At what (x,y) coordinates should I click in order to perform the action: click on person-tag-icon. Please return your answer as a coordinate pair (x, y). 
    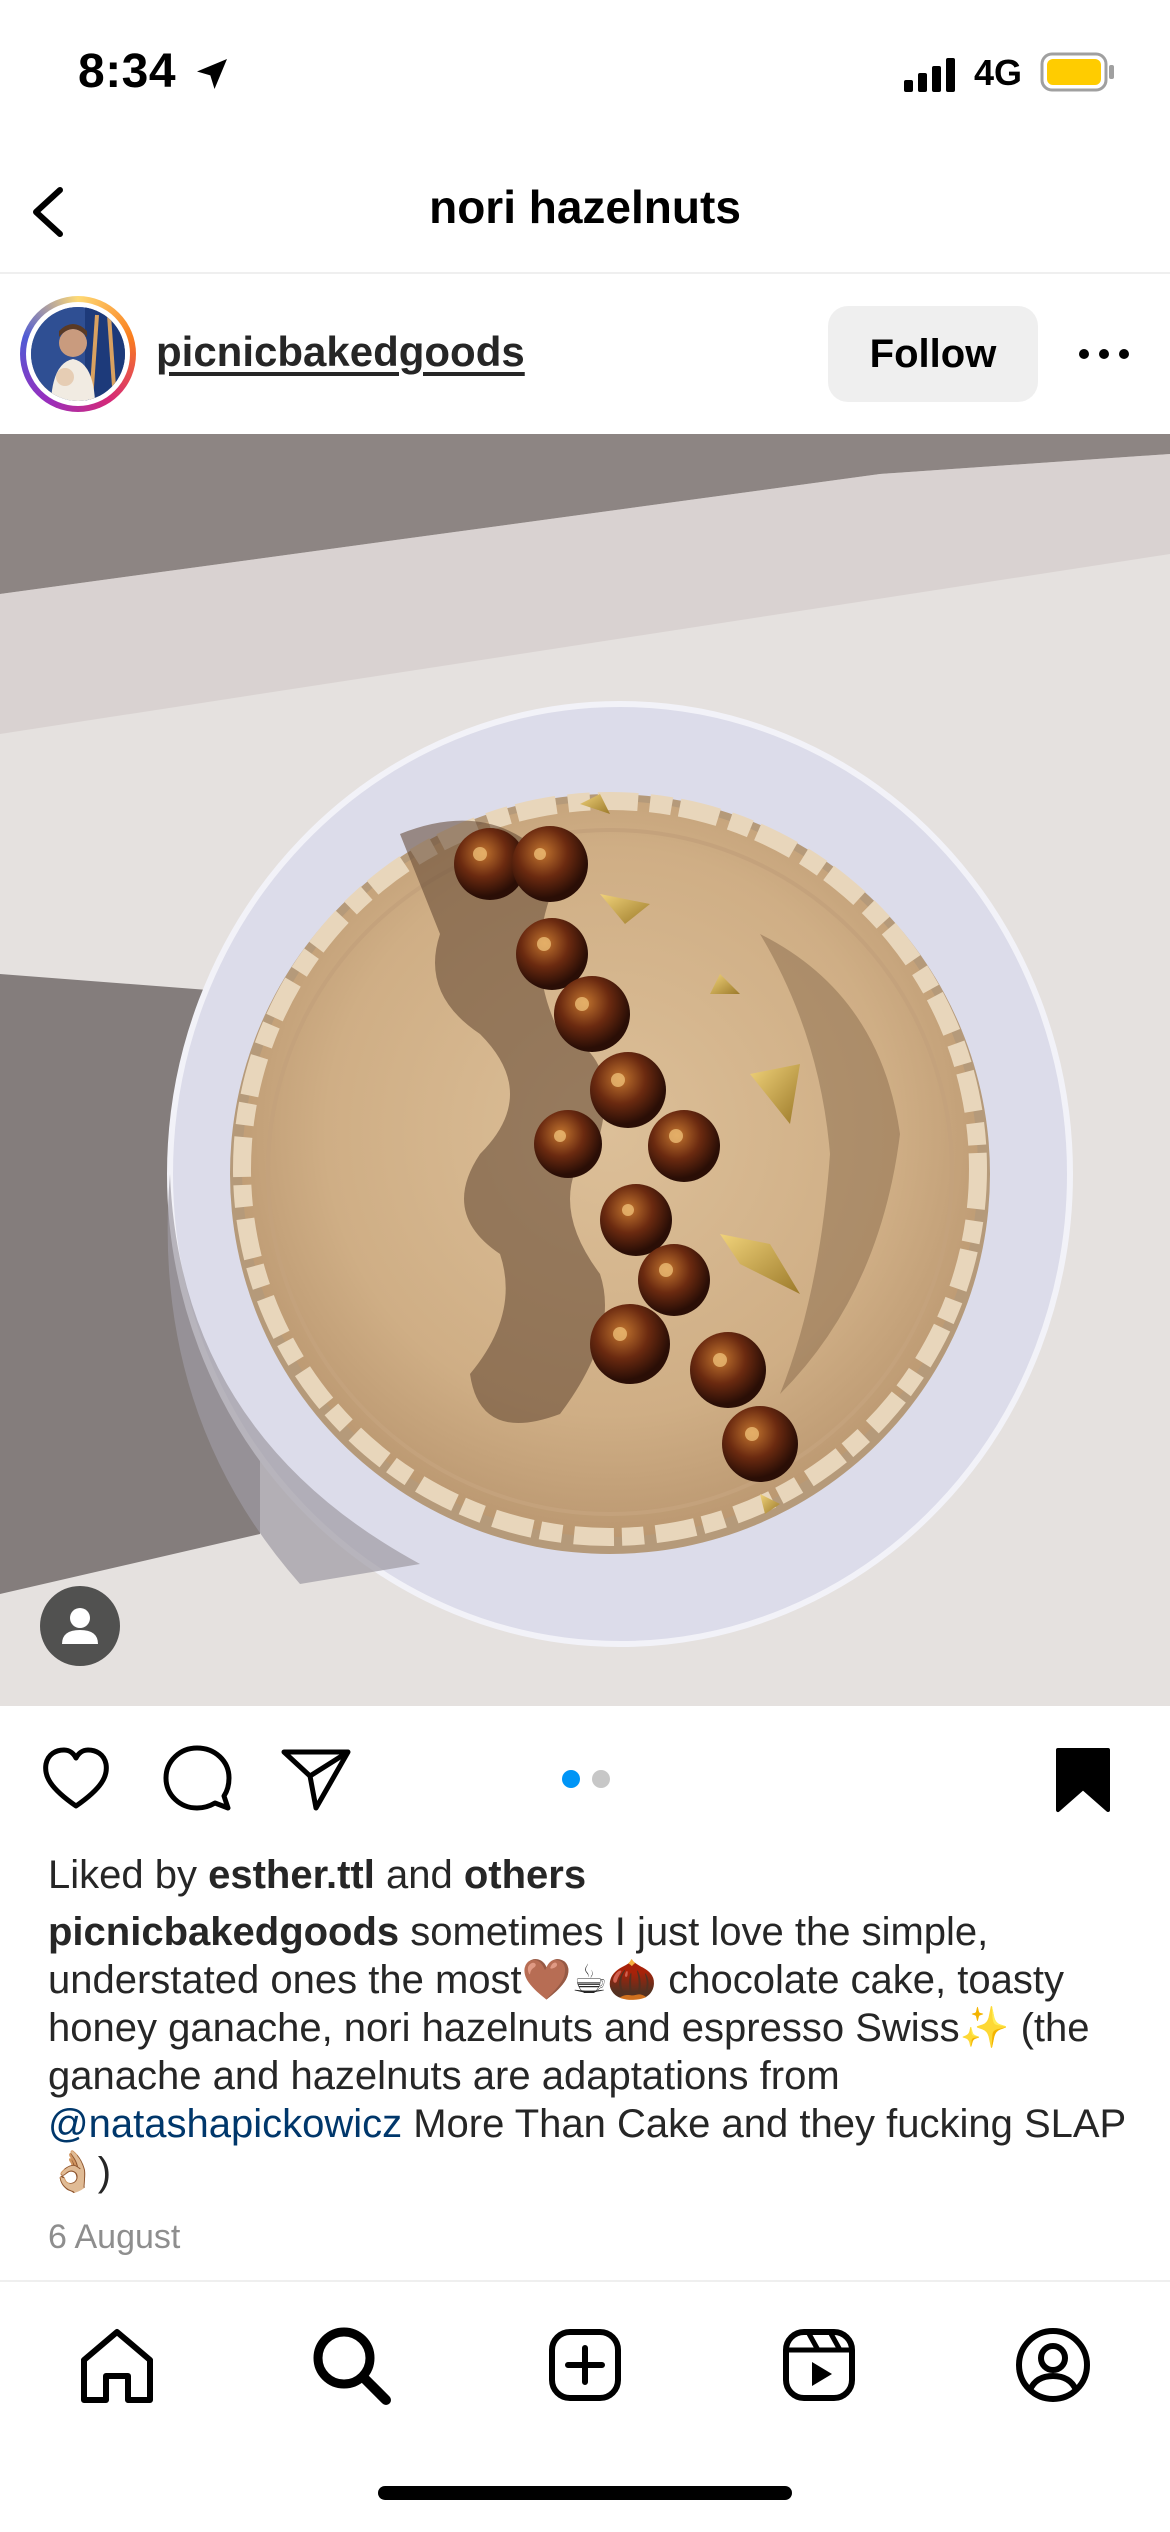
    Looking at the image, I should click on (80, 1626).